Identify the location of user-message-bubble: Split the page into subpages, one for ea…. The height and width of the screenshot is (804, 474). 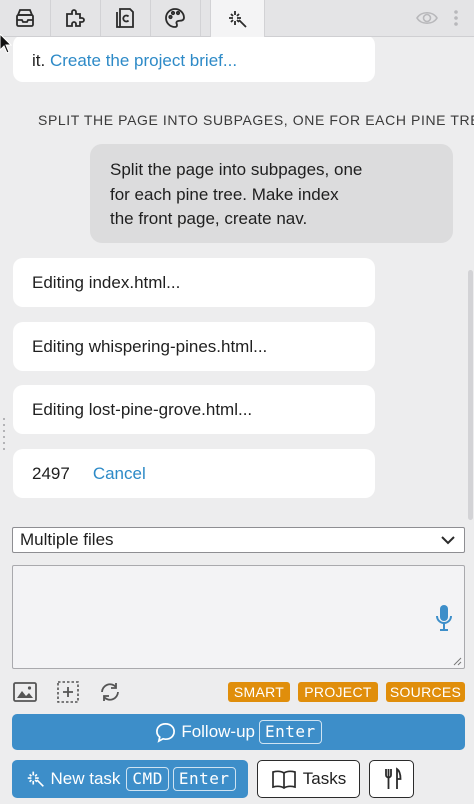
(271, 193).